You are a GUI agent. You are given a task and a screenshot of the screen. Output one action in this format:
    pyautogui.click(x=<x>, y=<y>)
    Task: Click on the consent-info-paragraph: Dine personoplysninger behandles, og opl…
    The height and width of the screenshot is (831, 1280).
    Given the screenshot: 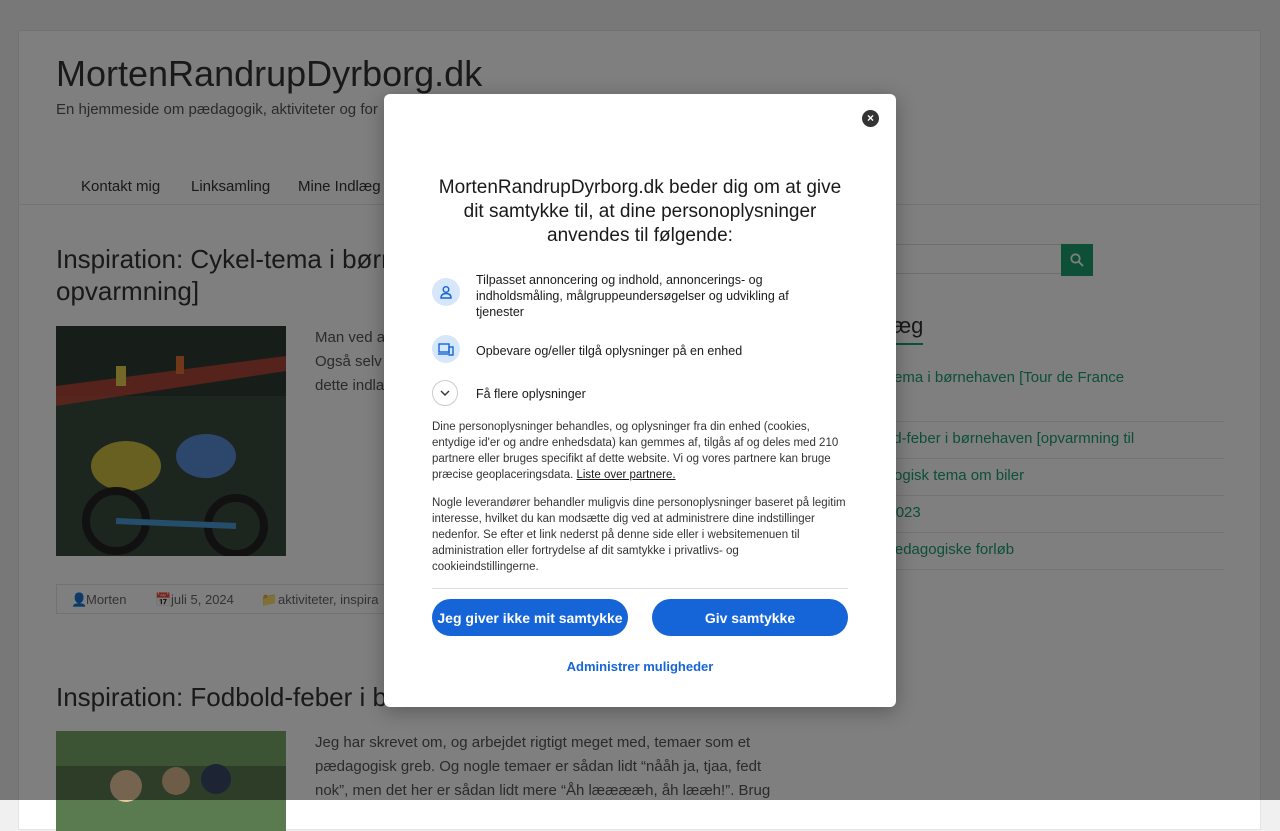 What is the action you would take?
    pyautogui.click(x=635, y=451)
    